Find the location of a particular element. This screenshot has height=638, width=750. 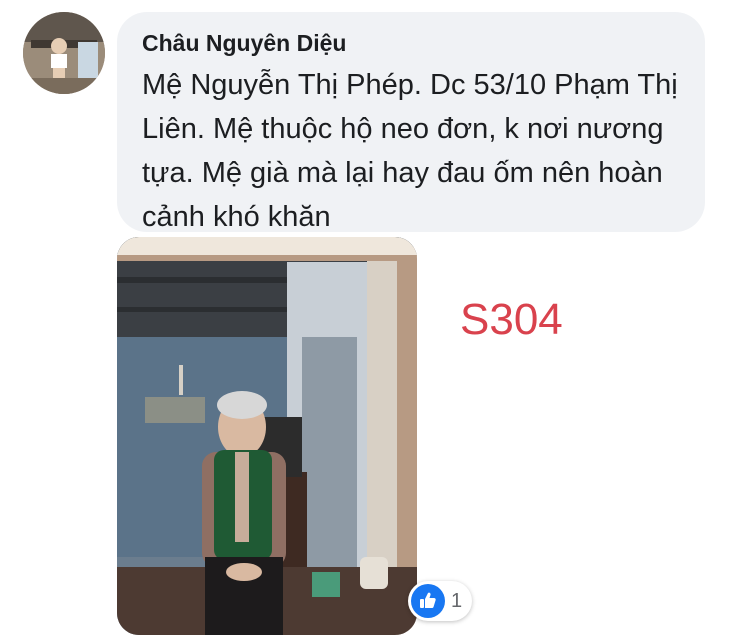

author-avatar is located at coordinates (64, 53).